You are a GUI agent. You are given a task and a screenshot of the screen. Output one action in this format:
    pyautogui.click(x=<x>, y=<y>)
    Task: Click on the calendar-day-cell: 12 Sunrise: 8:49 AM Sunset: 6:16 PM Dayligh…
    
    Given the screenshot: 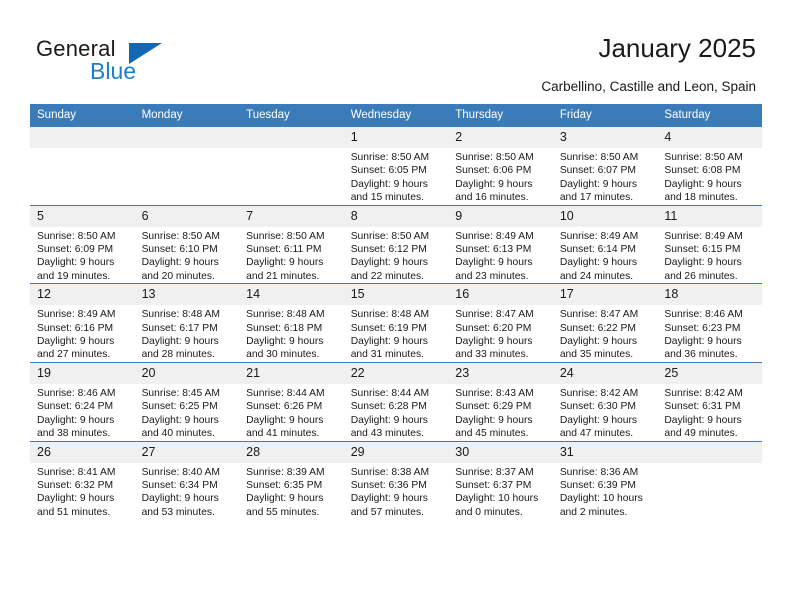 What is the action you would take?
    pyautogui.click(x=82, y=323)
    